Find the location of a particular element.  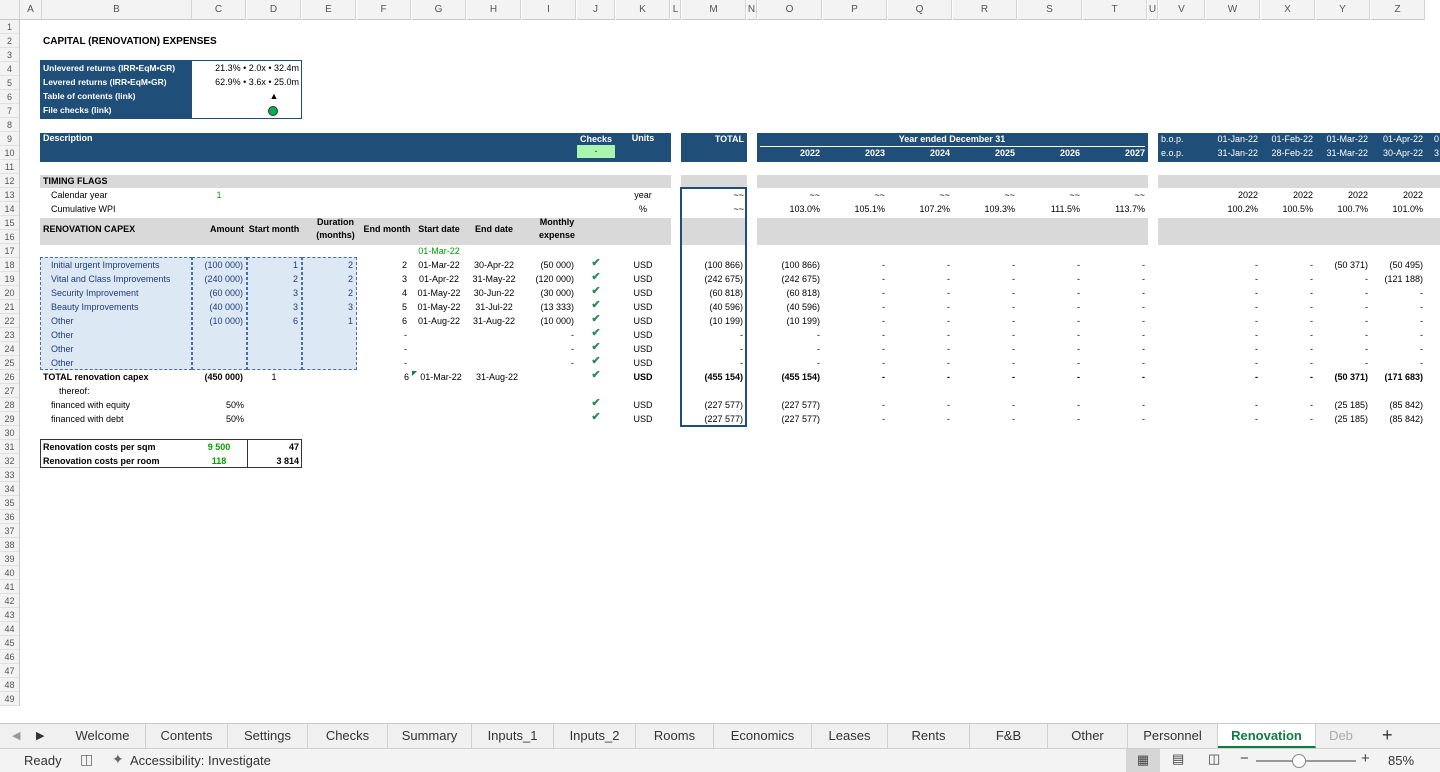

accessibility-status: Accessibility: Investigate is located at coordinates (200, 760).